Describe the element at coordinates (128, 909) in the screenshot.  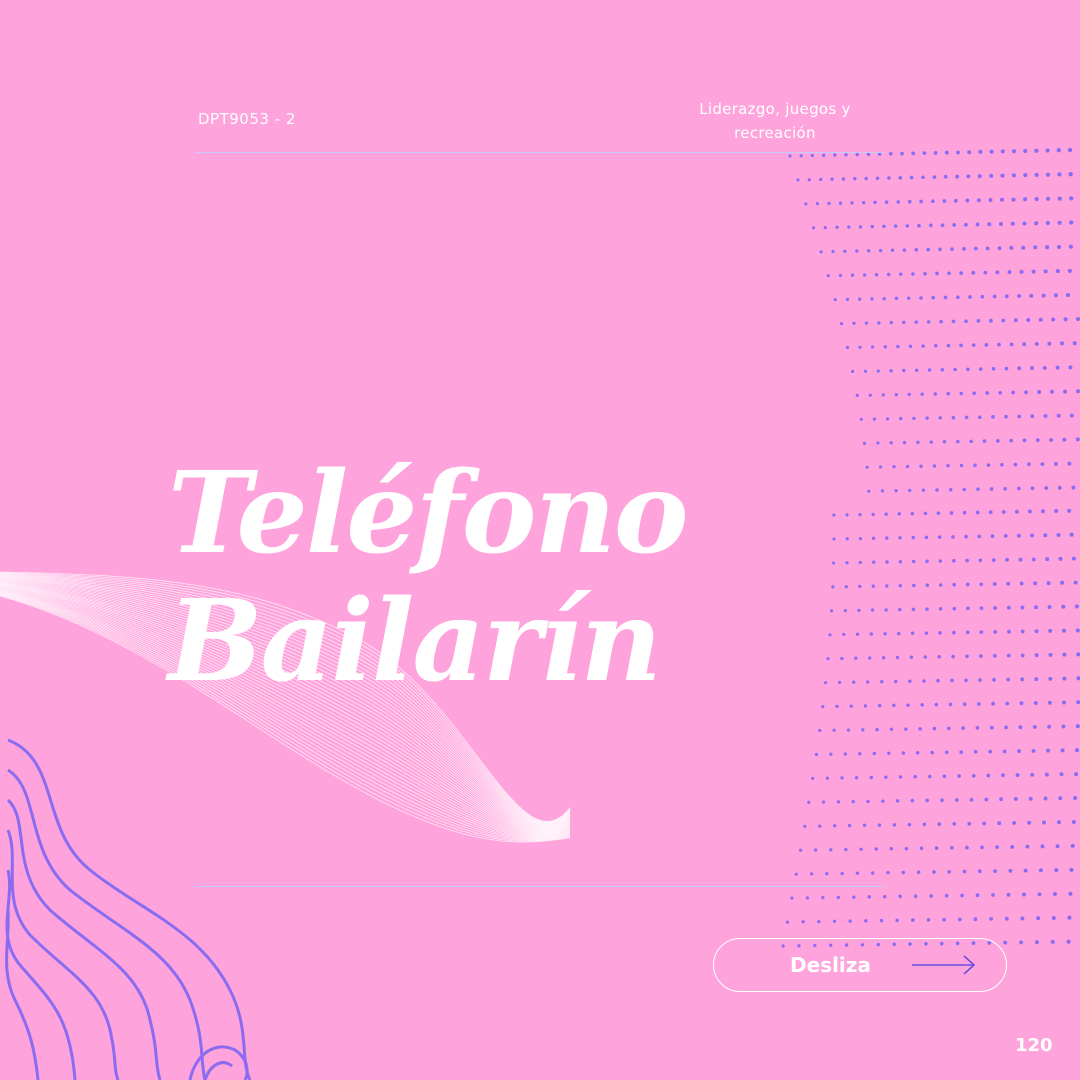
I see `purple-contour-lines` at that location.